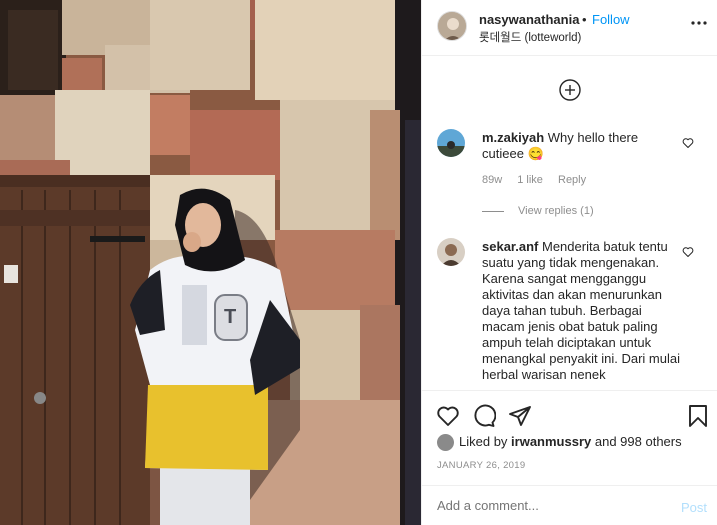 This screenshot has width=717, height=525. What do you see at coordinates (572, 180) in the screenshot?
I see `reply-button: Reply` at bounding box center [572, 180].